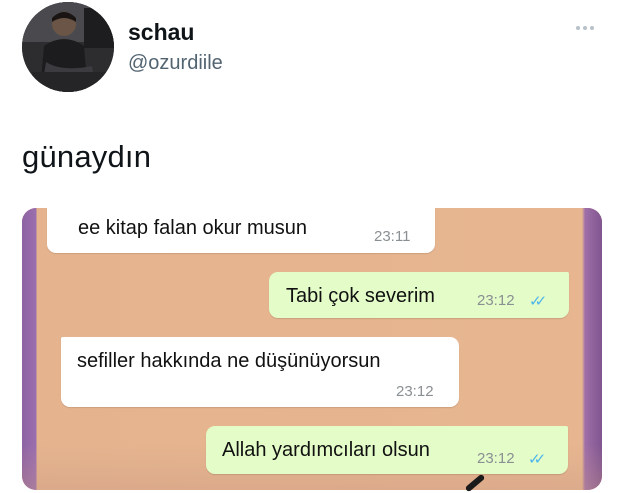  What do you see at coordinates (229, 361) in the screenshot?
I see `message-text: sefiller hakkında ne düşünüyorsun` at bounding box center [229, 361].